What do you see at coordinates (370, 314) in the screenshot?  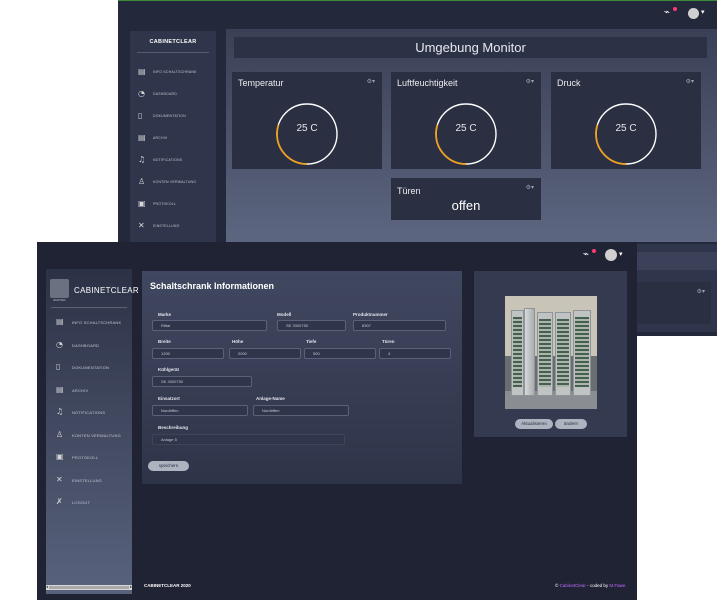 I see `produktnummer-label: Produktnummer` at bounding box center [370, 314].